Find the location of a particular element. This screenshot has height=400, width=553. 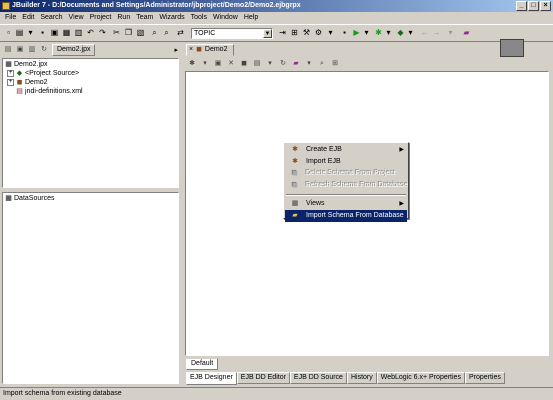

tree-item-datasources: ▦ DataSources is located at coordinates (29, 198).